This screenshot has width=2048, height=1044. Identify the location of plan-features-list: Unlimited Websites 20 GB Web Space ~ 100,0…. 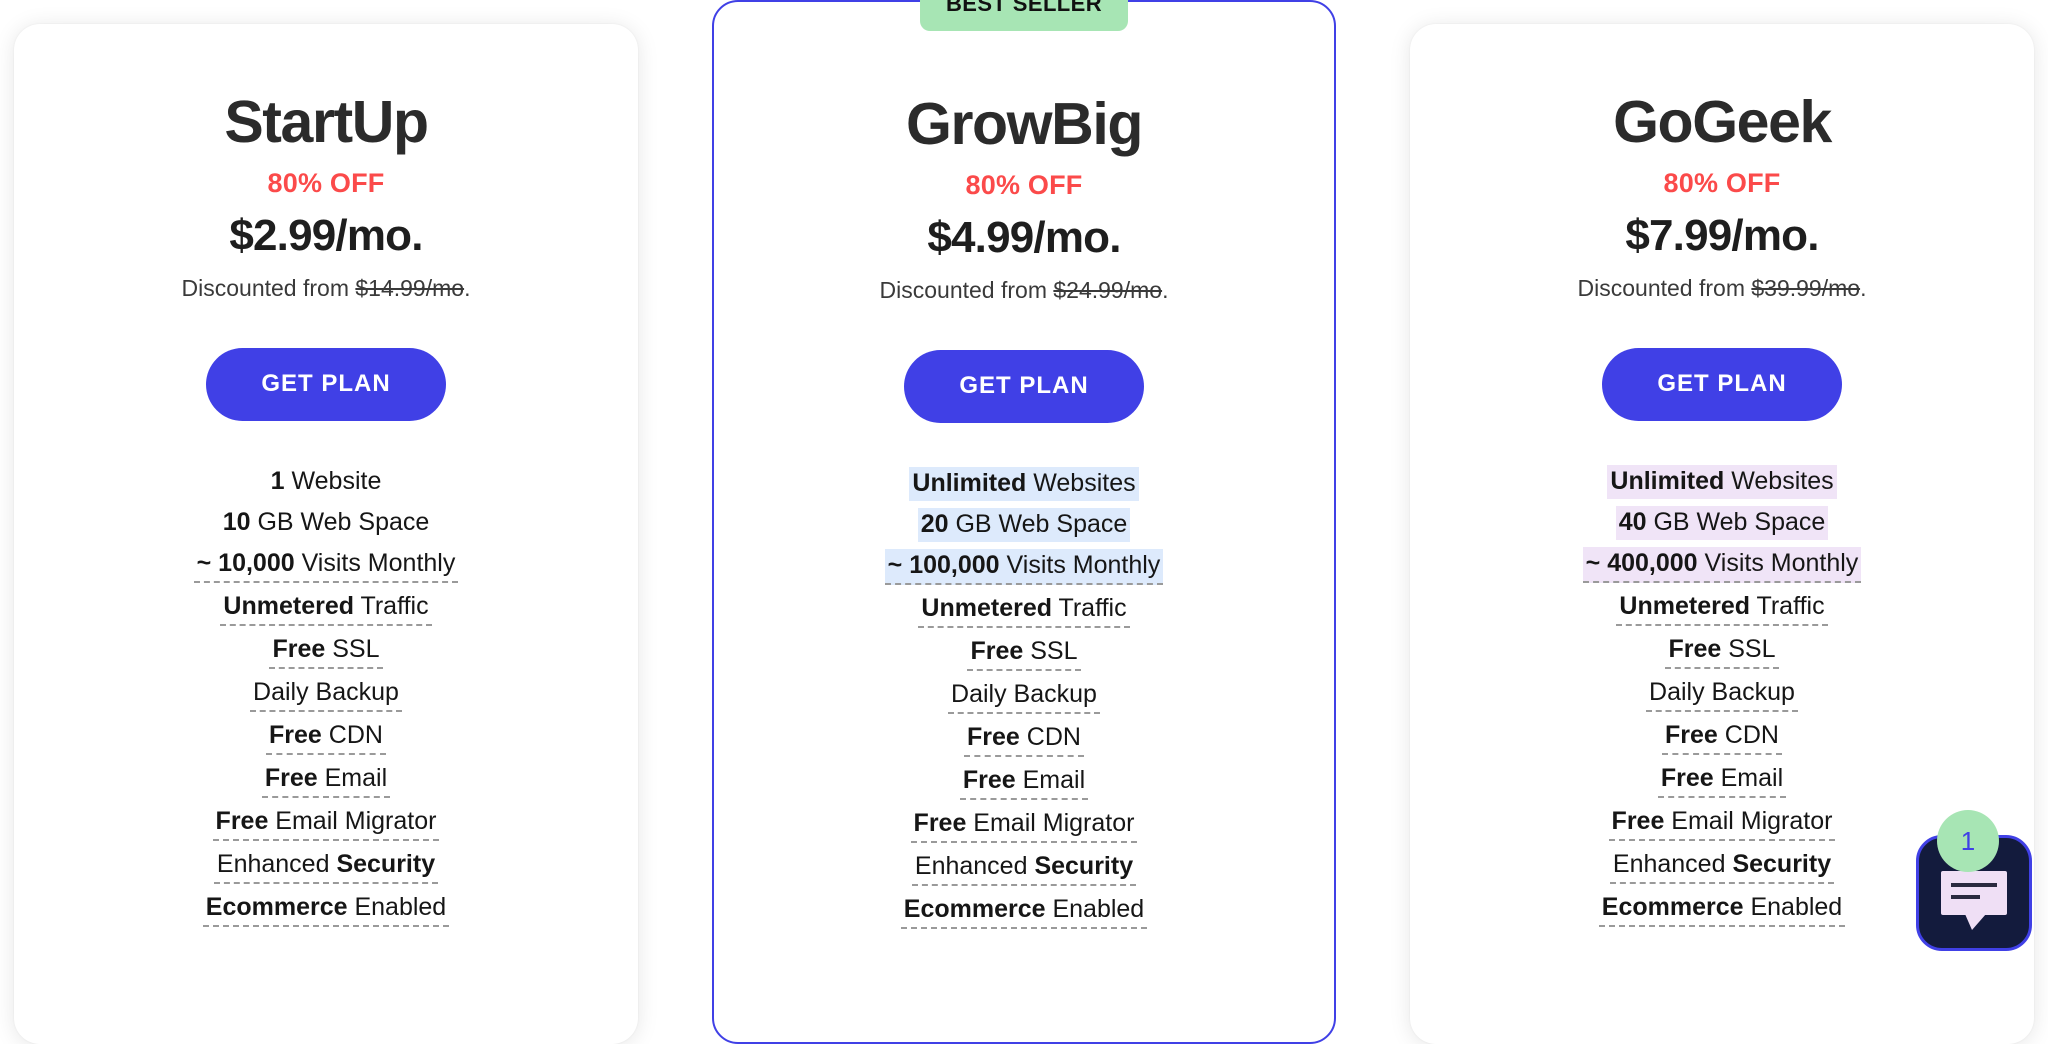
(1024, 698).